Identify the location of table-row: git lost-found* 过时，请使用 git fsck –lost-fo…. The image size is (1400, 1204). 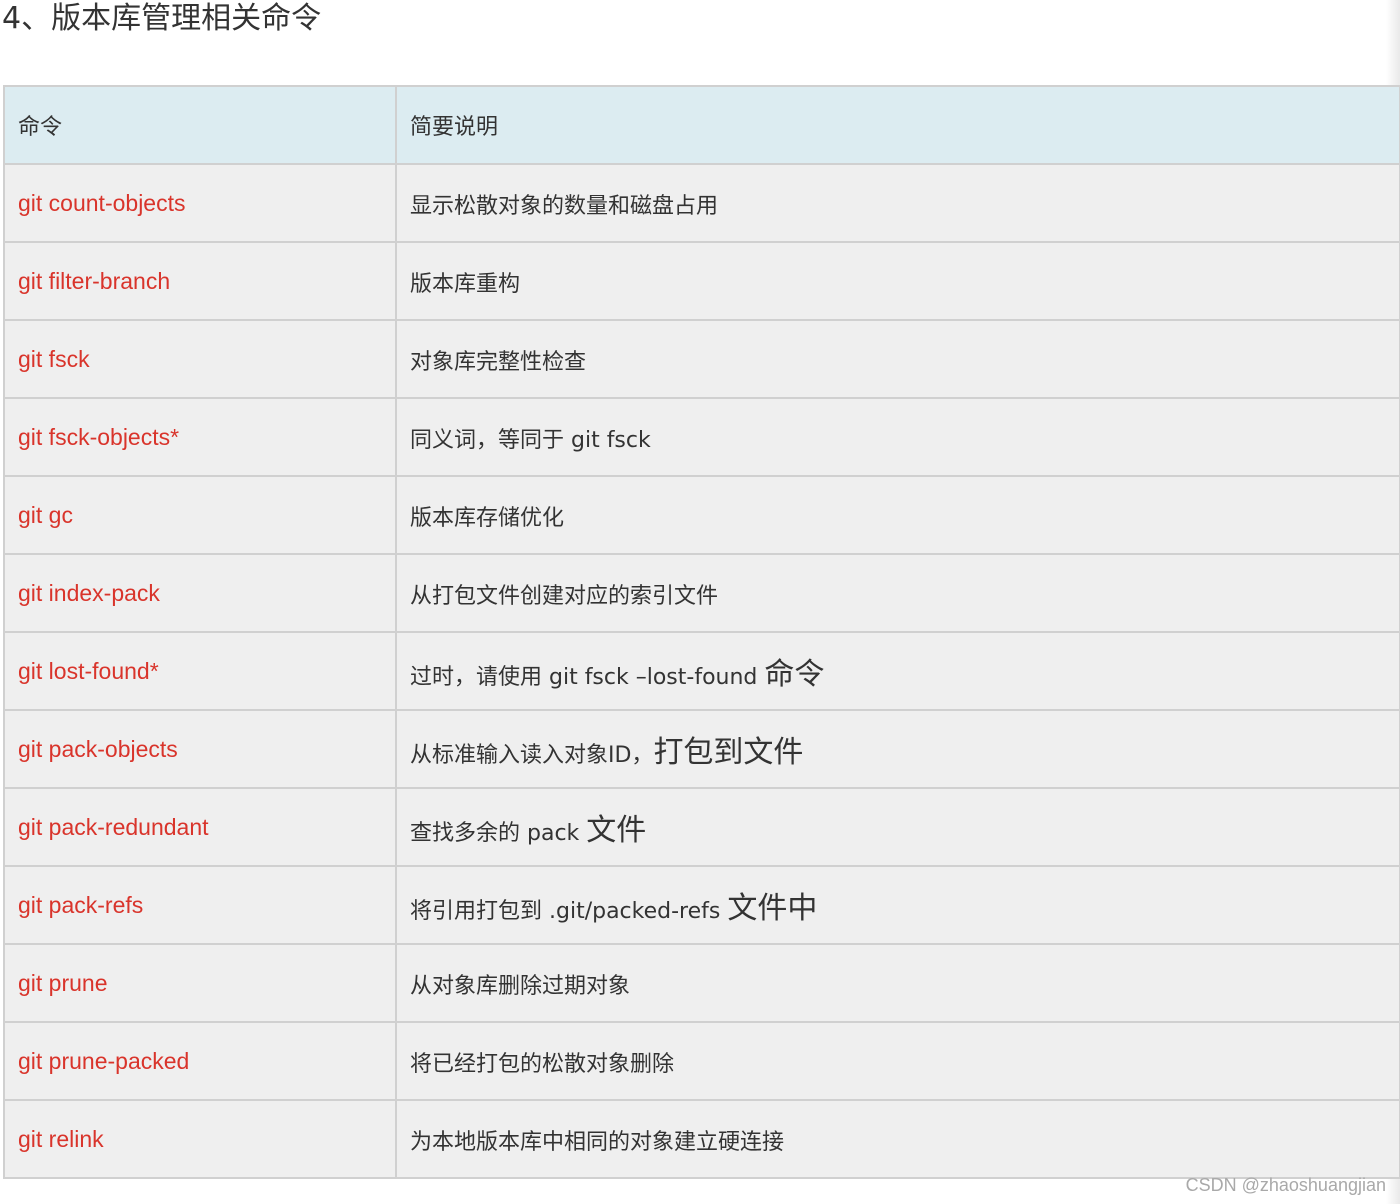
(701, 671).